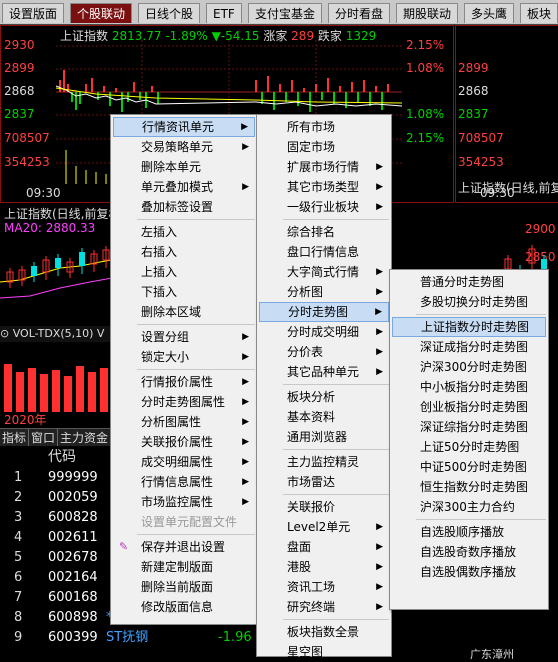 The width and height of the screenshot is (558, 662). What do you see at coordinates (169, 13) in the screenshot?
I see `tab-daily-stock: 日线个股` at bounding box center [169, 13].